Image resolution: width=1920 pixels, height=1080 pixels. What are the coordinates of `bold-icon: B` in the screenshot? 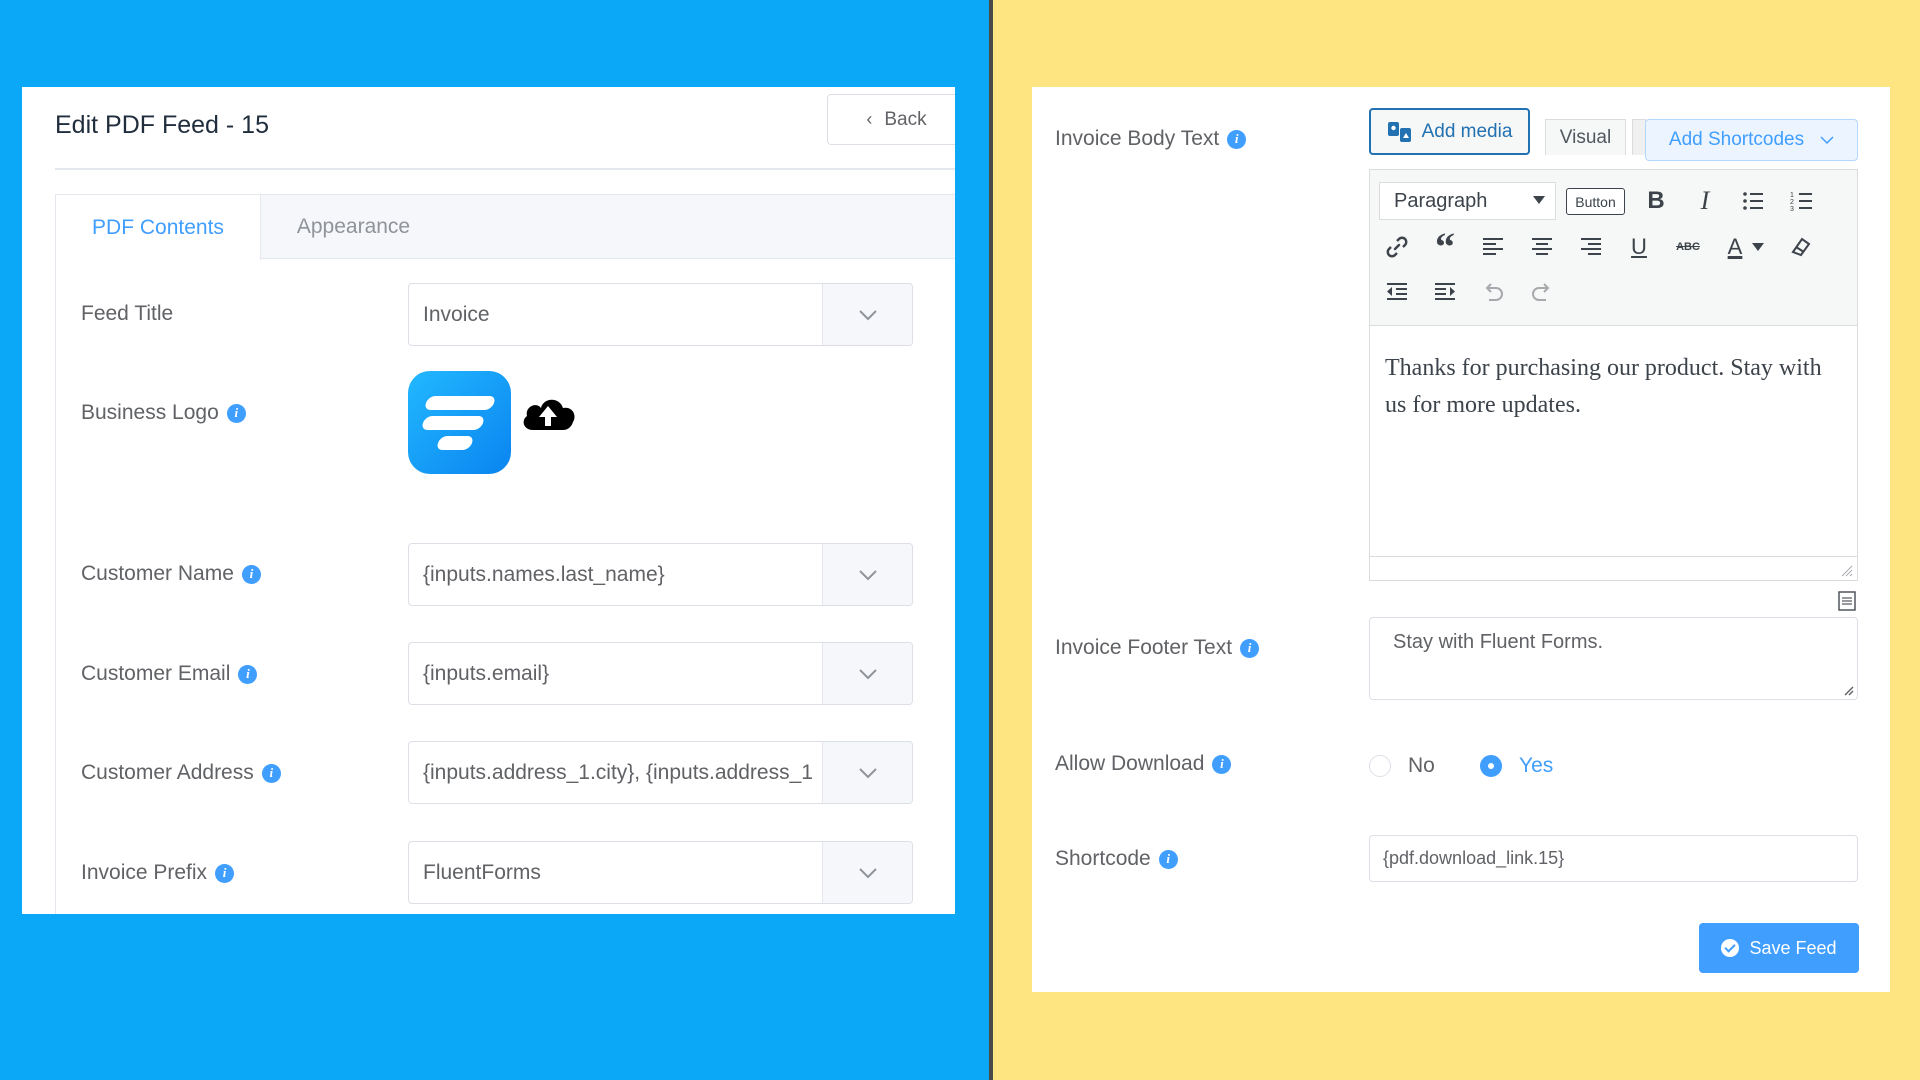 It's located at (1656, 201).